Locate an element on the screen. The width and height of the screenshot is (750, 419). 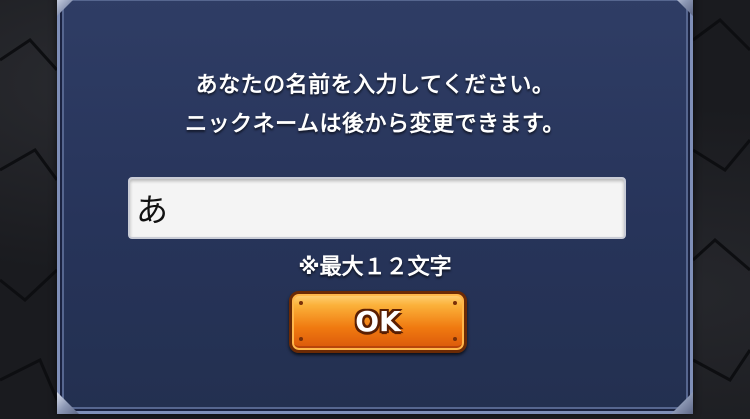
ok-button: OK is located at coordinates (378, 322).